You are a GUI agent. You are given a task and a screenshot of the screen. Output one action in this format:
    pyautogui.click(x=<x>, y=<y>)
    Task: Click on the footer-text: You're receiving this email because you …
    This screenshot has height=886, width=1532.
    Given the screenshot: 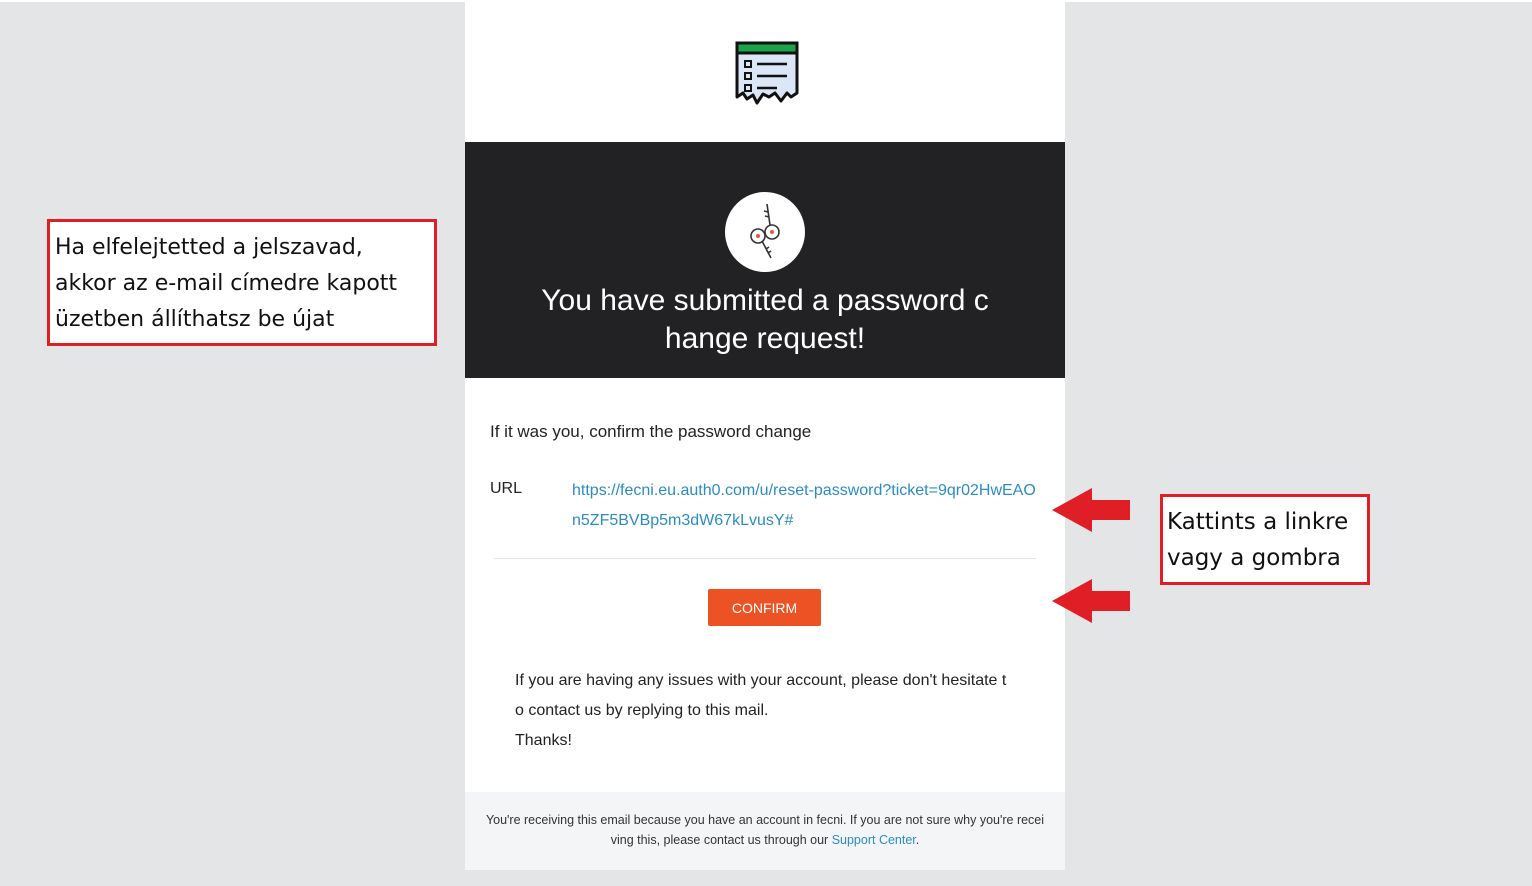 What is the action you would take?
    pyautogui.click(x=765, y=830)
    